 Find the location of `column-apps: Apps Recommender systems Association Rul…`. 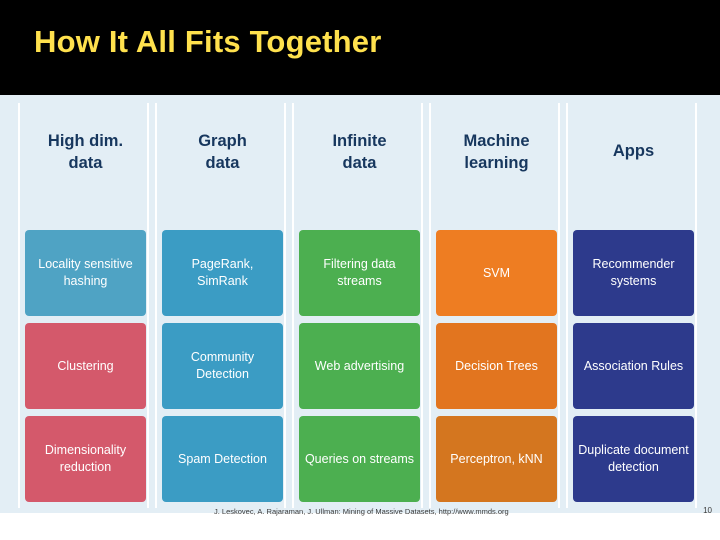

column-apps: Apps Recommender systems Association Rul… is located at coordinates (631, 305).